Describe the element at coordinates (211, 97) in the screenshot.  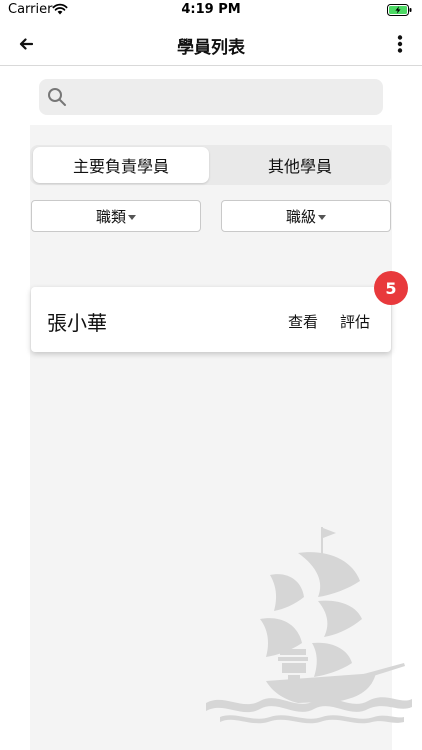
I see `search-input` at that location.